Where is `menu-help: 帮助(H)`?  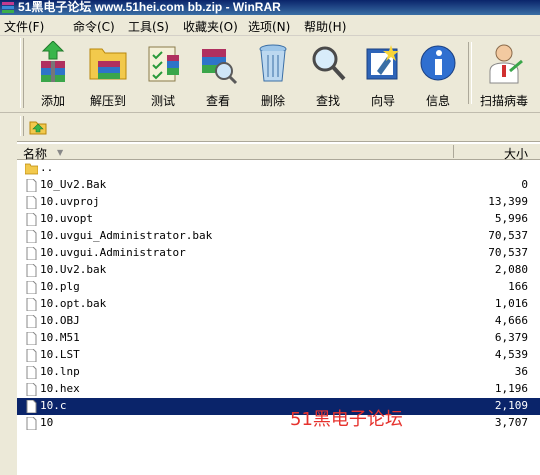 menu-help: 帮助(H) is located at coordinates (325, 26).